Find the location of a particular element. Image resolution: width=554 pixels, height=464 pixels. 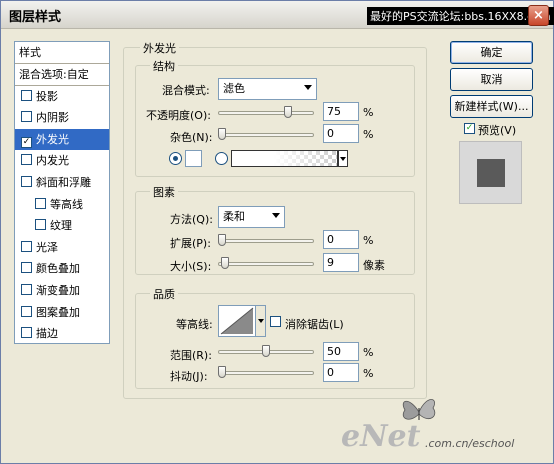

style-item-label: 内发光 is located at coordinates (52, 161).